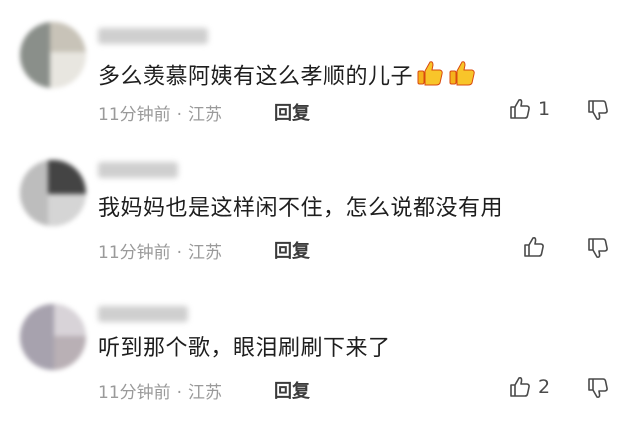 The image size is (640, 428). What do you see at coordinates (287, 77) in the screenshot?
I see `comment-text: 多么羡慕阿姨有这么孝顺的儿子` at bounding box center [287, 77].